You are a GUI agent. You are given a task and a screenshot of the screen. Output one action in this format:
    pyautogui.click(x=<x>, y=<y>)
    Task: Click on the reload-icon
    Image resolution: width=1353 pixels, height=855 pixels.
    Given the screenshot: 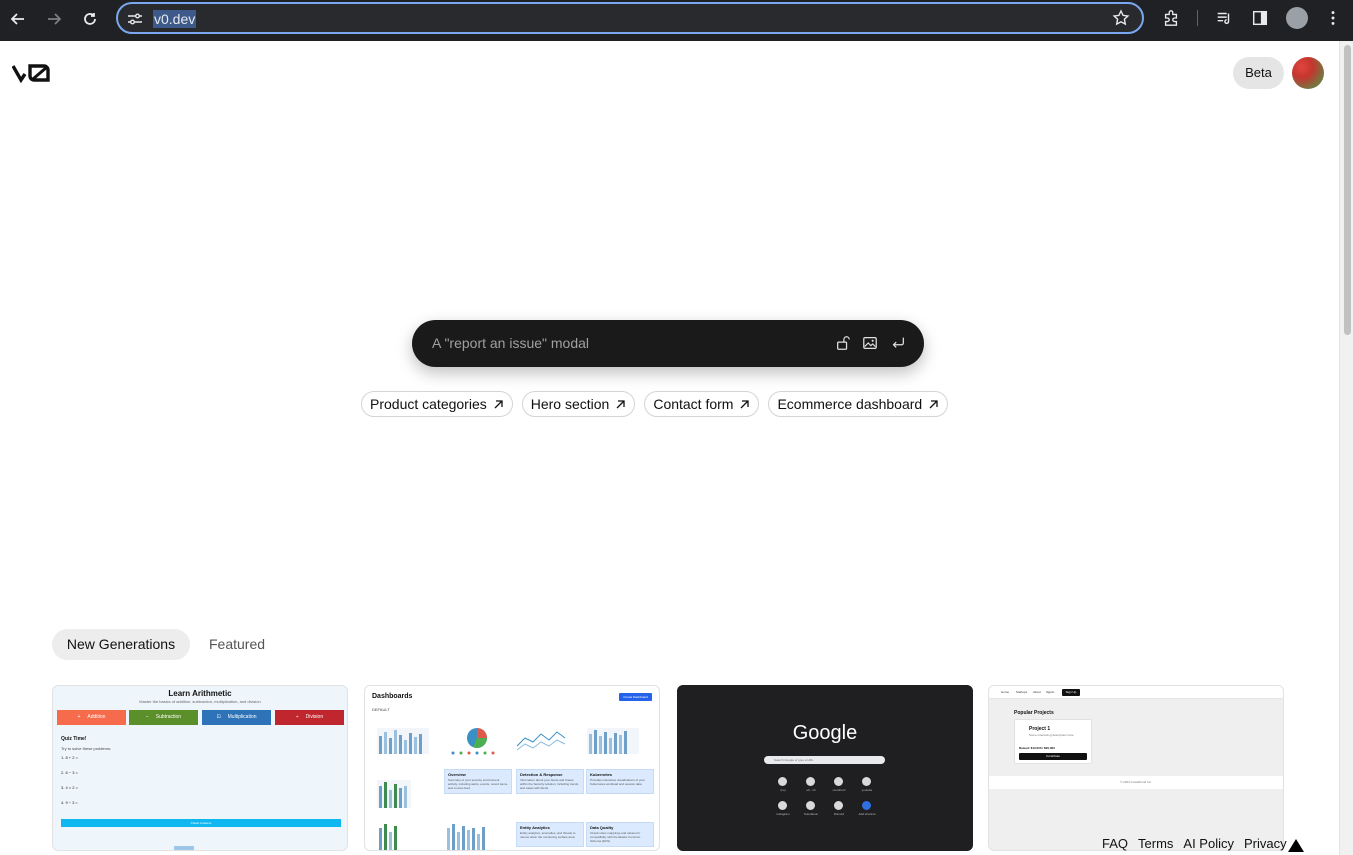 What is the action you would take?
    pyautogui.click(x=90, y=19)
    